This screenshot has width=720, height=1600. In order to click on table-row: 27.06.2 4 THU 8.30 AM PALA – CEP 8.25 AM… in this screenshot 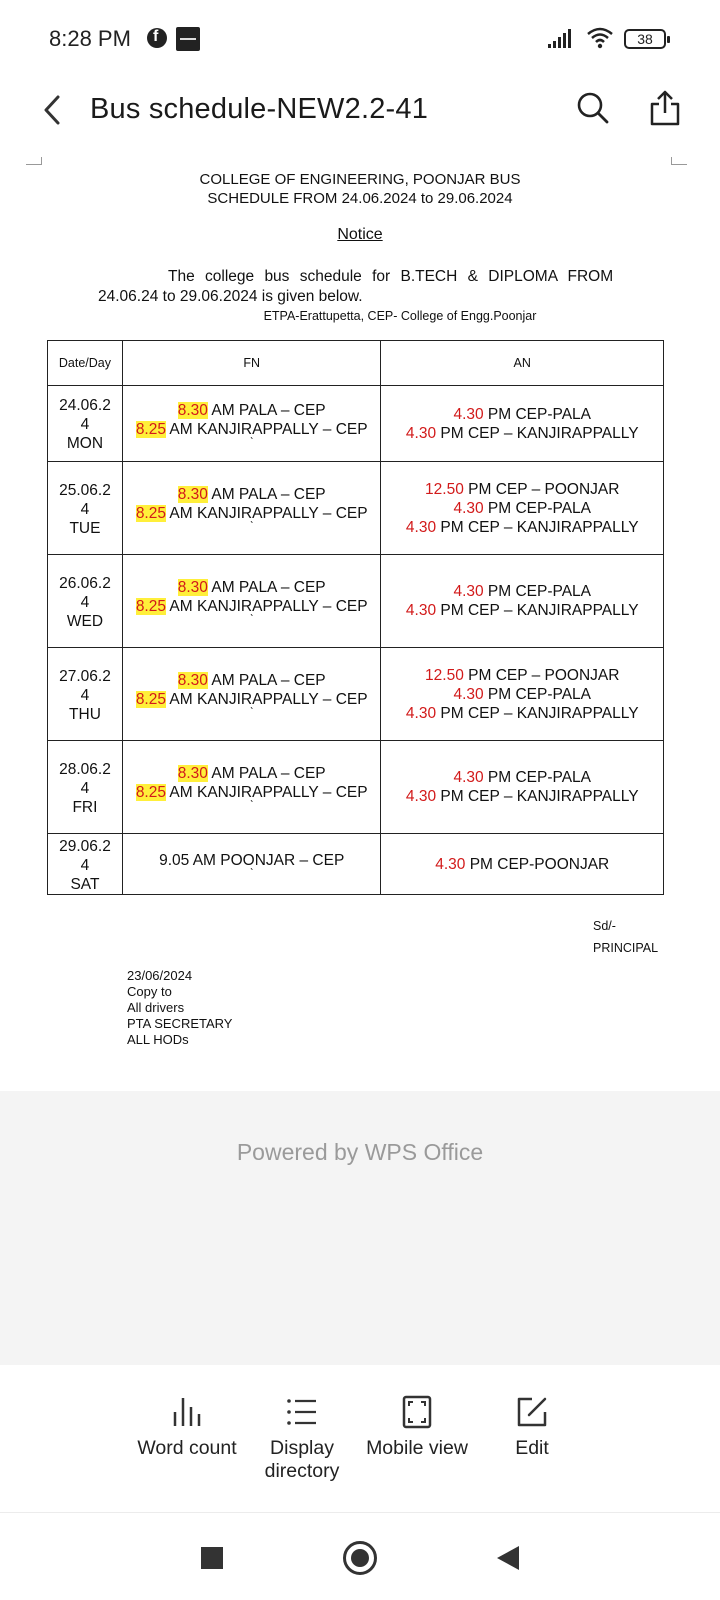, I will do `click(355, 694)`.